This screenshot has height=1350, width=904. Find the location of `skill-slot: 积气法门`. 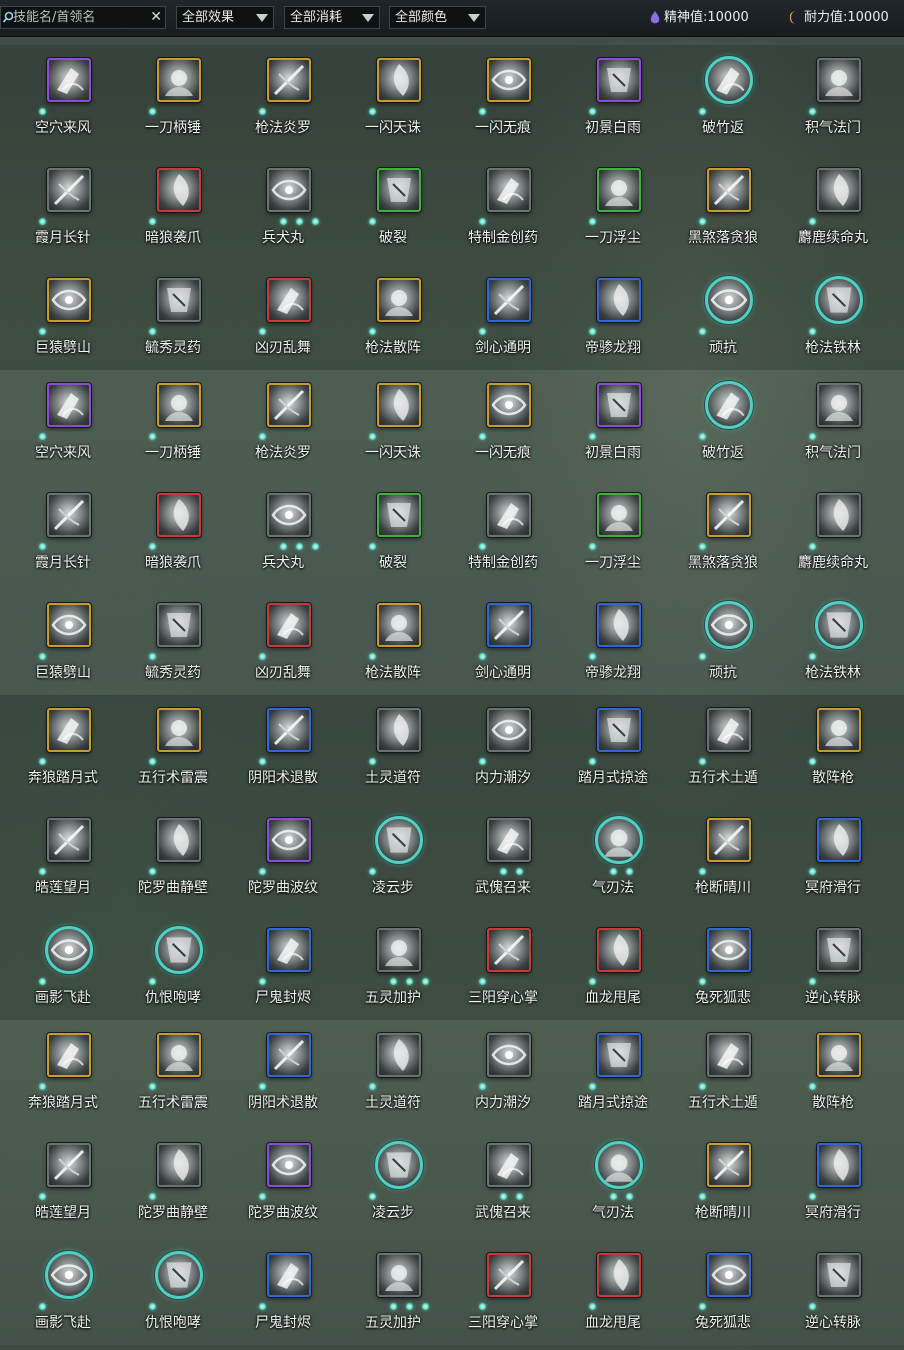

skill-slot: 积气法门 is located at coordinates (833, 100).